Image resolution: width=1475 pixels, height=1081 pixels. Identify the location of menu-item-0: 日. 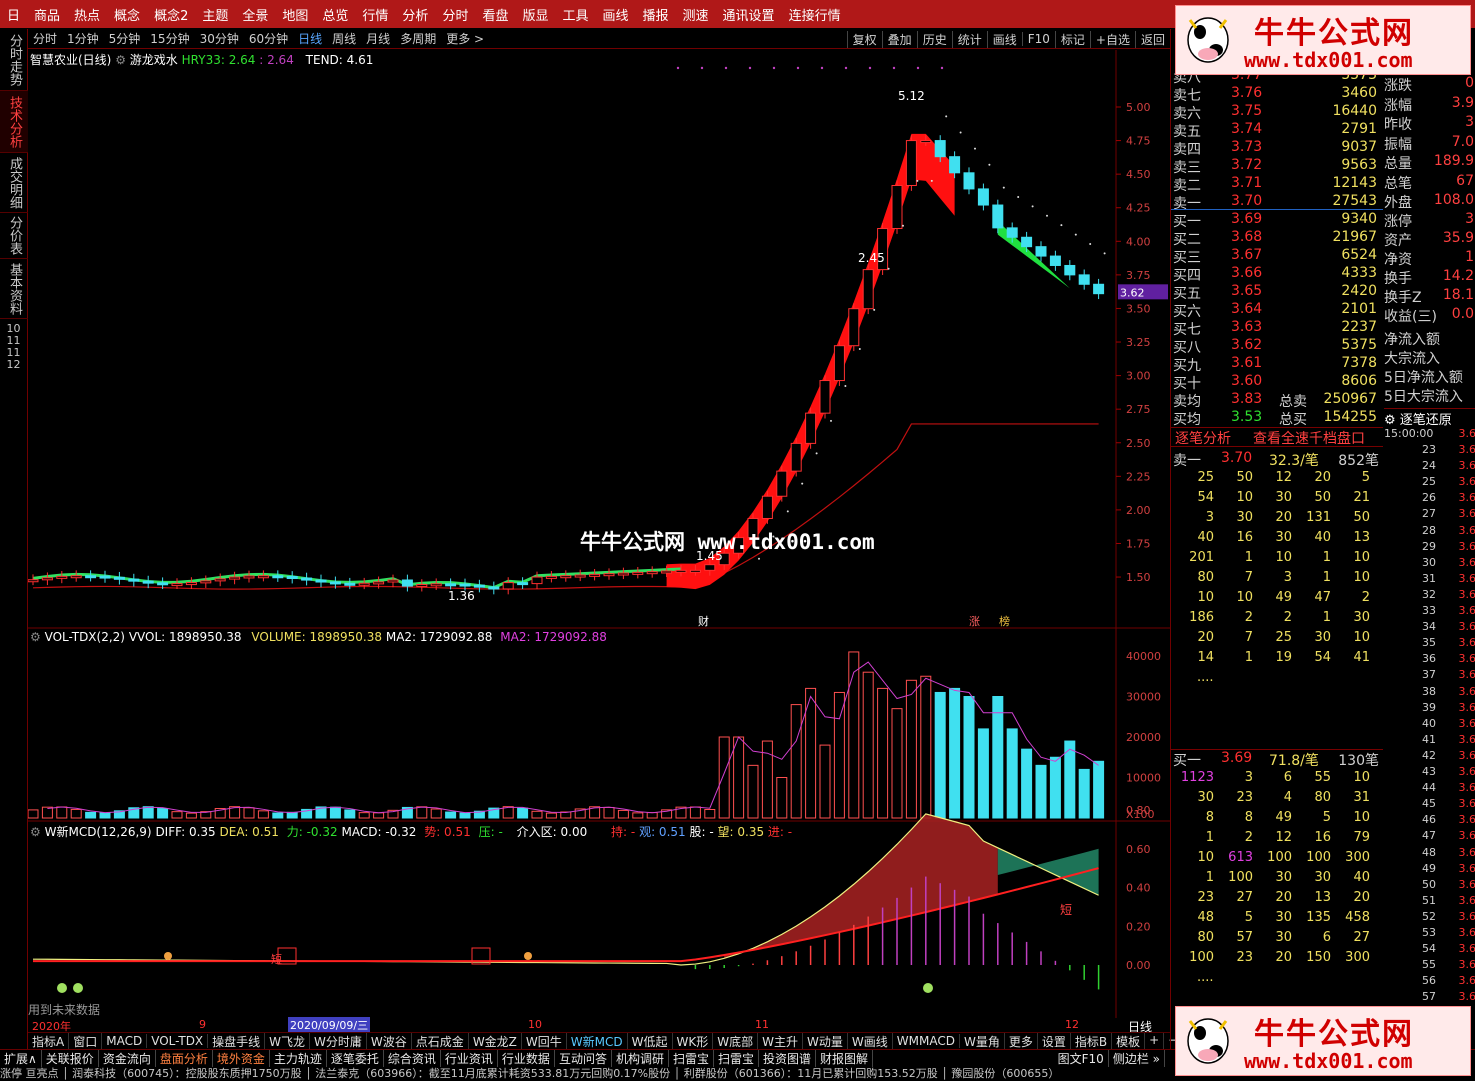
(13, 14).